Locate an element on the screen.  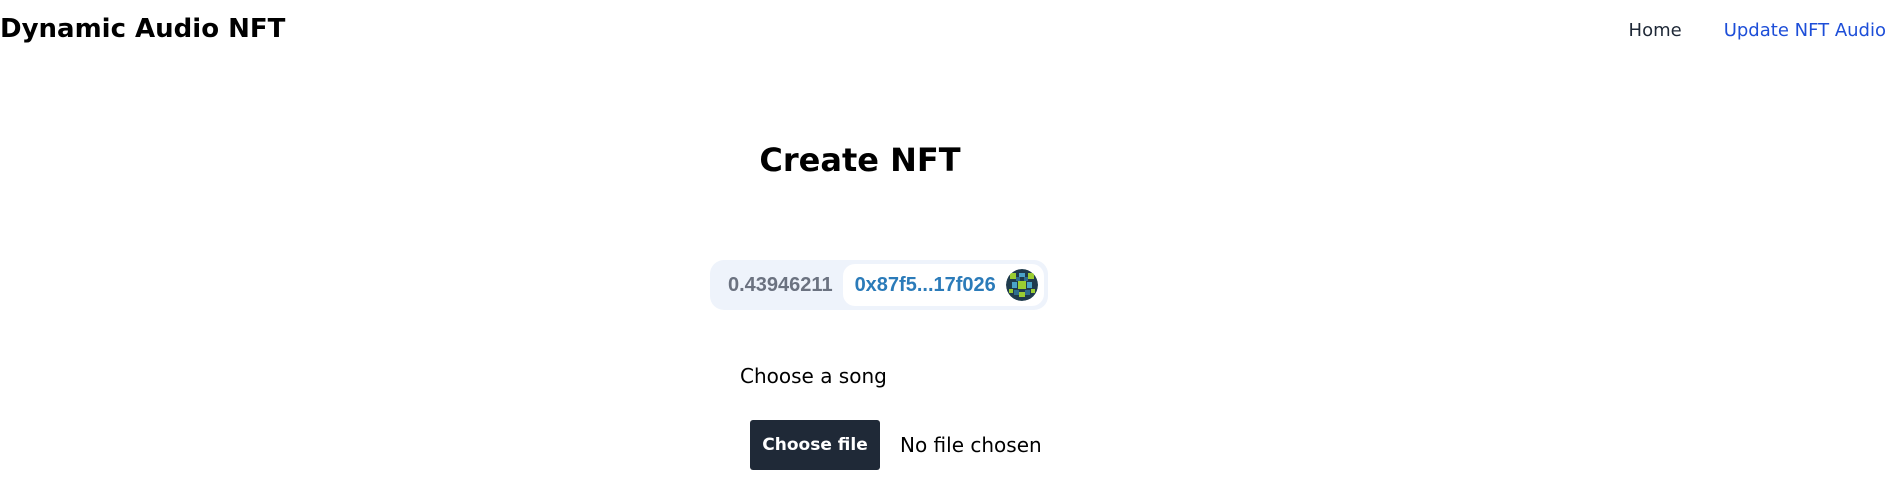
identicon-avatar-icon is located at coordinates (1021, 285).